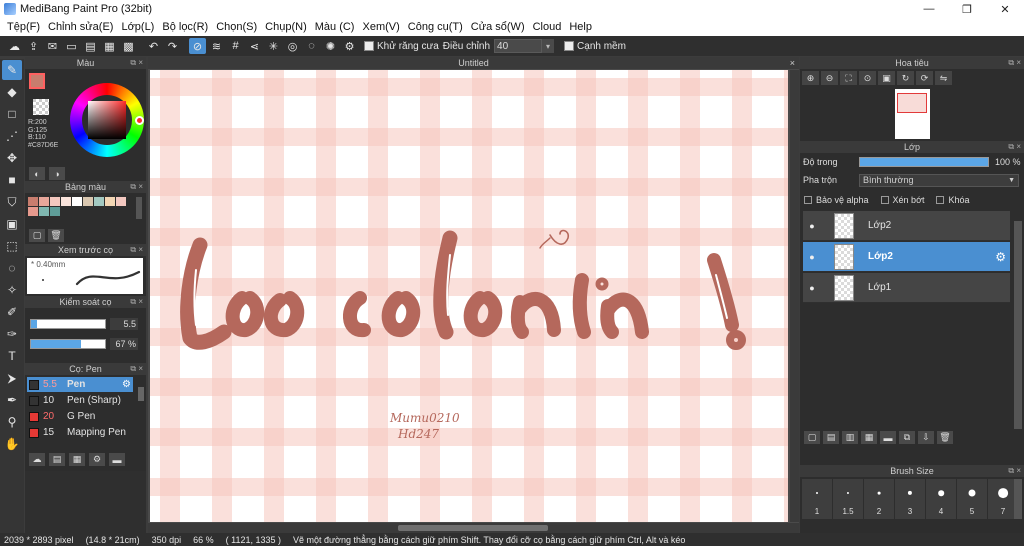 The height and width of the screenshot is (546, 1024). I want to click on fit-icon: ⛶, so click(848, 78).